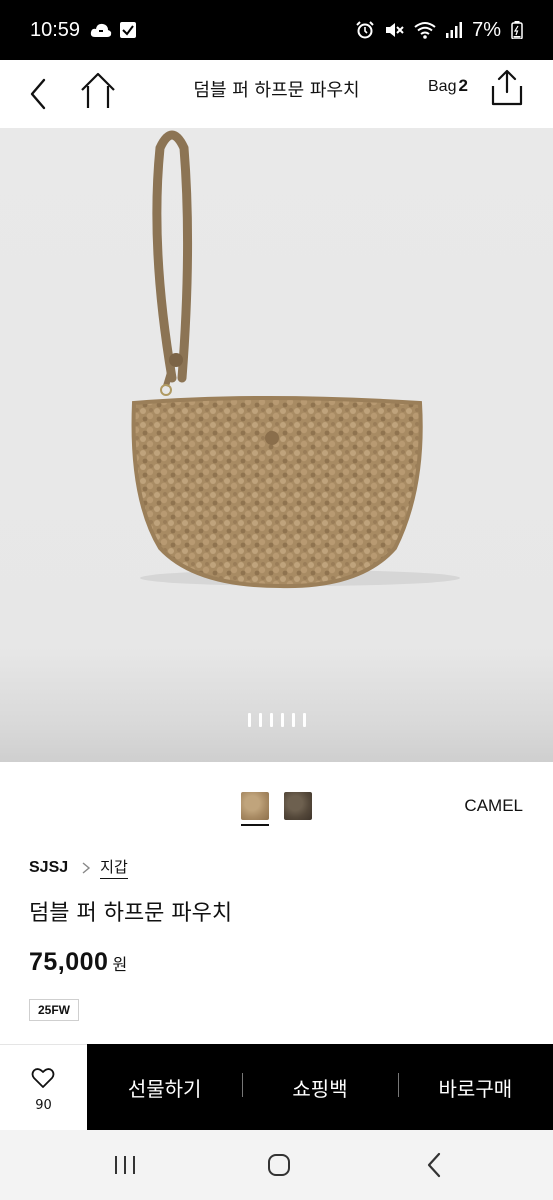 The height and width of the screenshot is (1200, 553). I want to click on image-pager, so click(276, 720).